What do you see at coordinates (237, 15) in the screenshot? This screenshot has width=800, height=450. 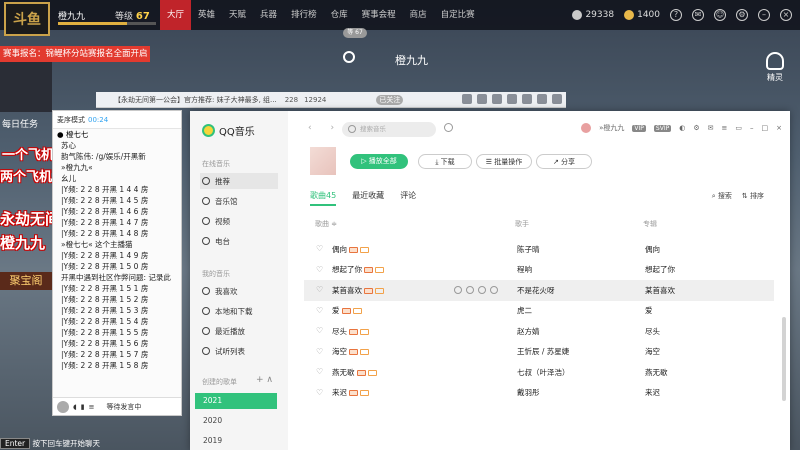 I see `nav-item-2: 天赋` at bounding box center [237, 15].